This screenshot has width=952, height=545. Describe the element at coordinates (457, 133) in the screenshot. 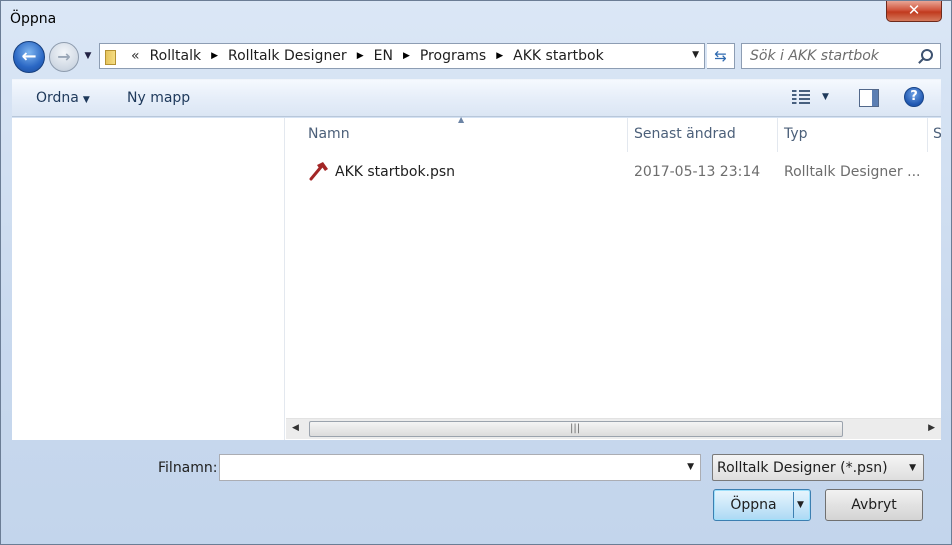

I see `column-header-name: ▲ Namn` at that location.